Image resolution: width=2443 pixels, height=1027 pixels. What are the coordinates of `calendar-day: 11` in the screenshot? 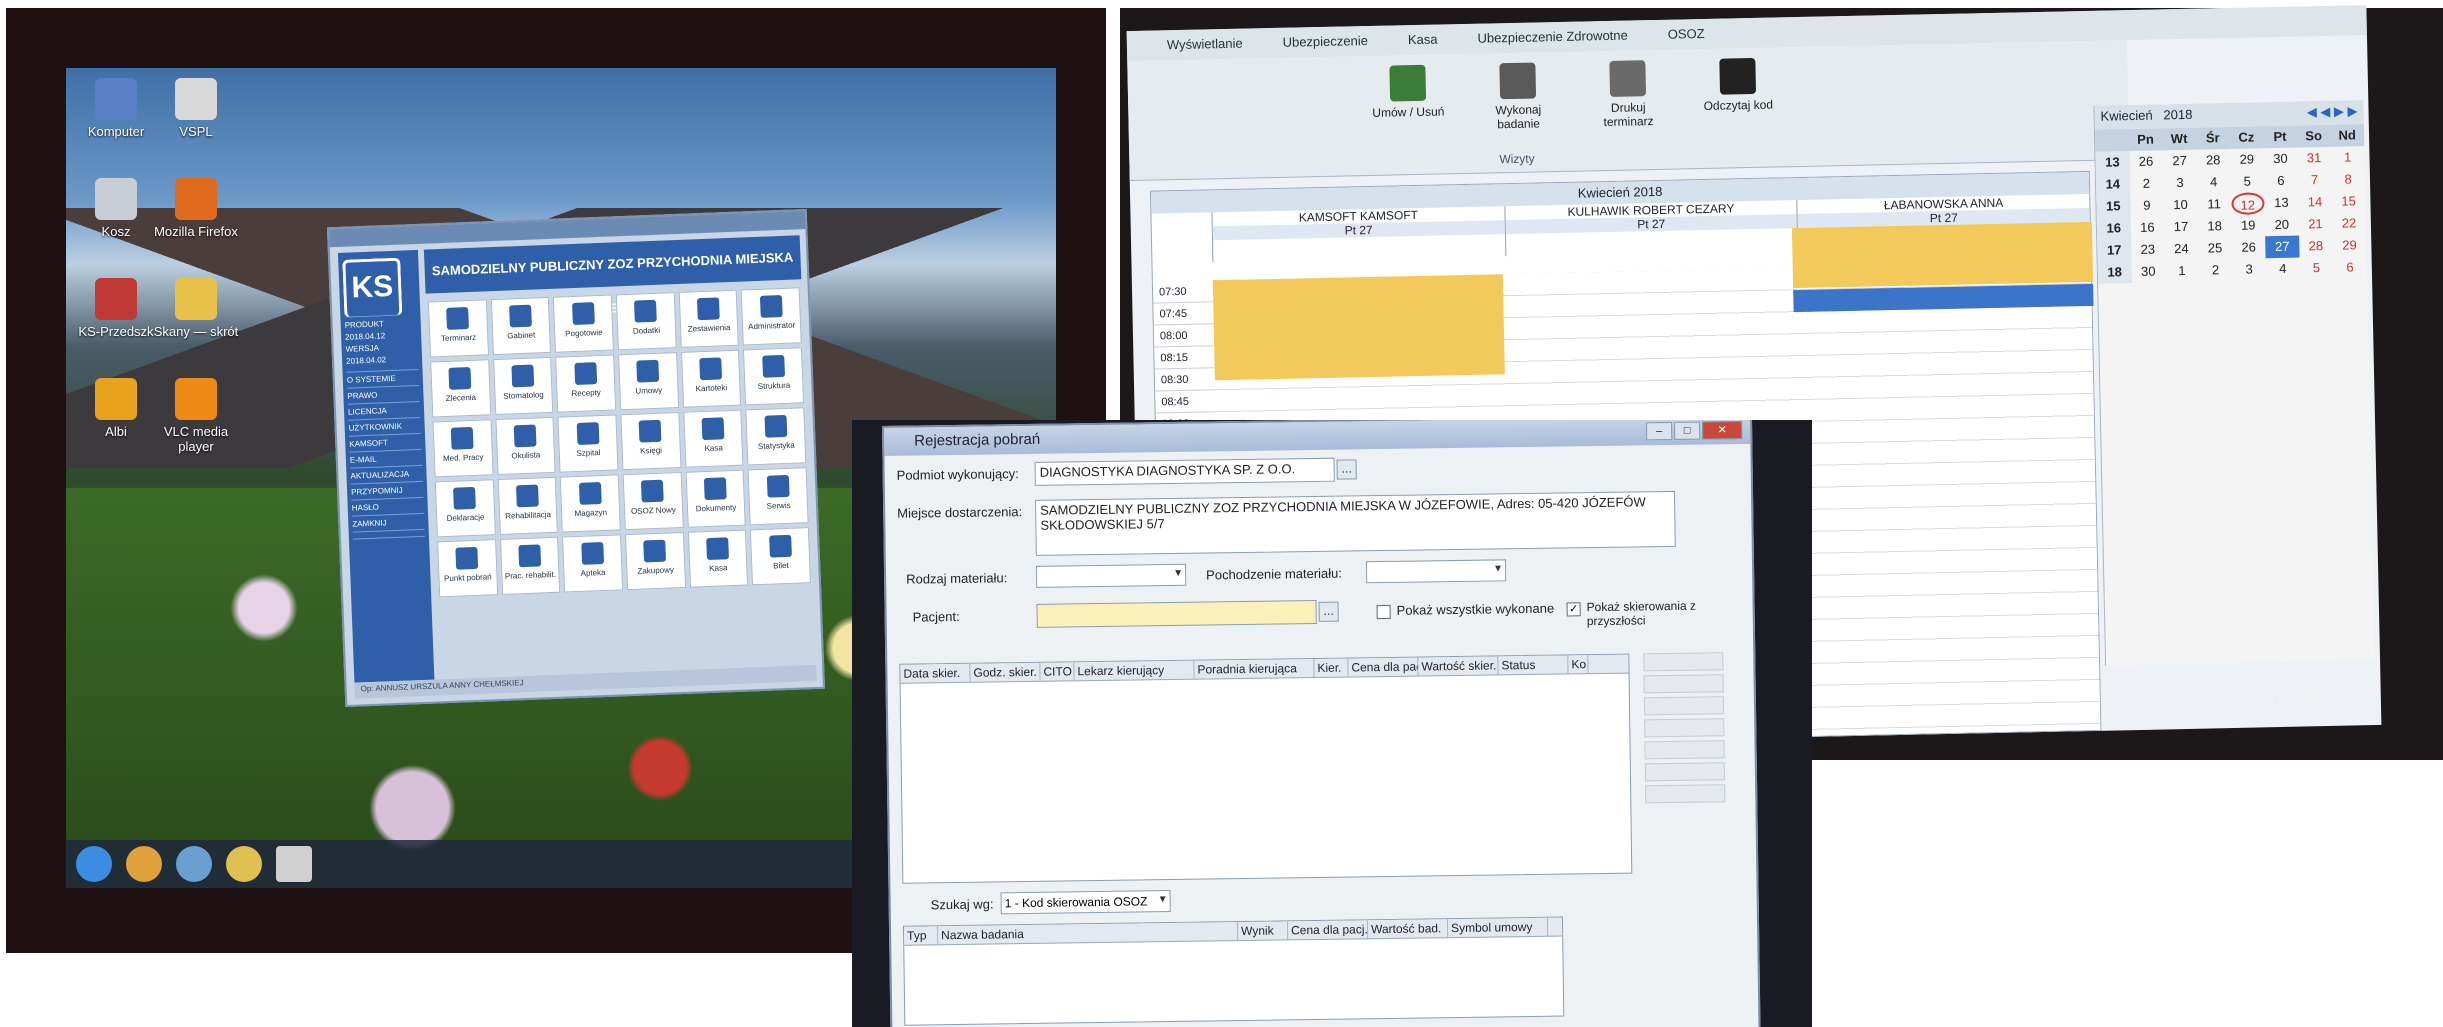 It's located at (2214, 204).